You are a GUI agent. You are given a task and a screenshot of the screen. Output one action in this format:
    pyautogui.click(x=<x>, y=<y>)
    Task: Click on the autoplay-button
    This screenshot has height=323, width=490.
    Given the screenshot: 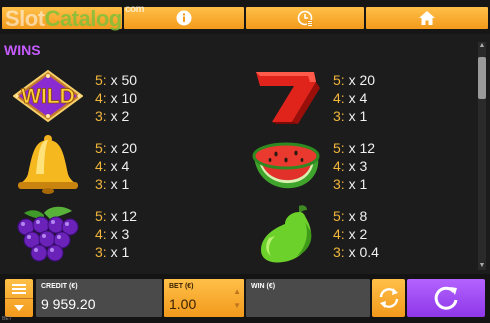 What is the action you would take?
    pyautogui.click(x=388, y=298)
    